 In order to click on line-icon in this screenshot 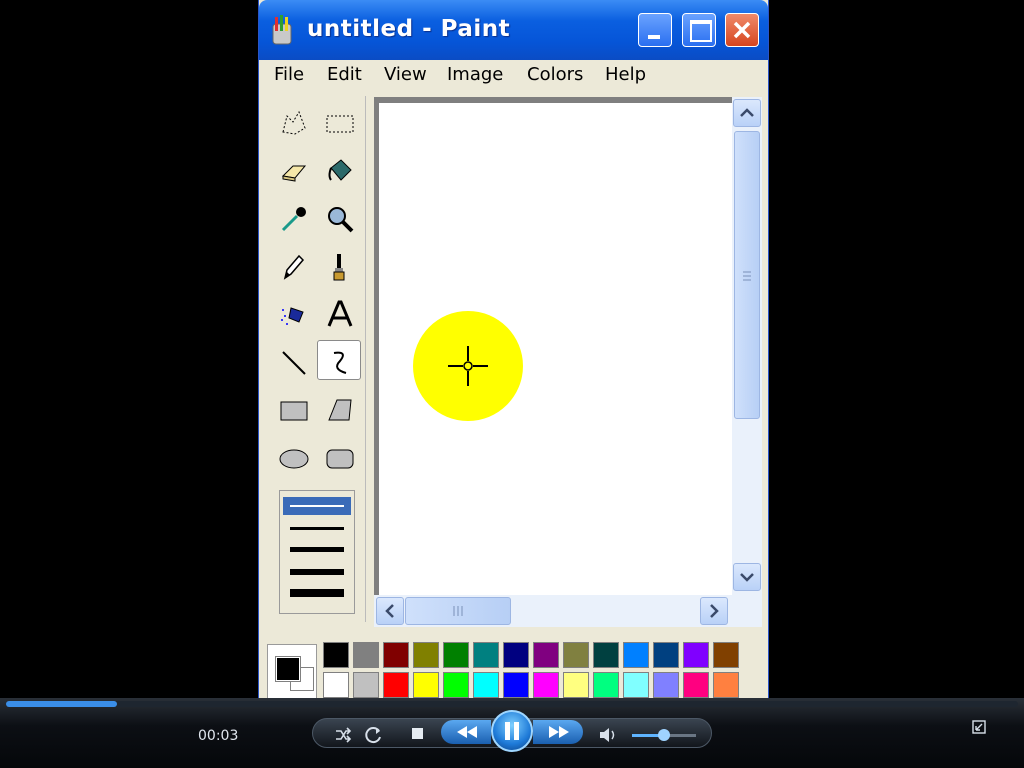, I will do `click(294, 363)`.